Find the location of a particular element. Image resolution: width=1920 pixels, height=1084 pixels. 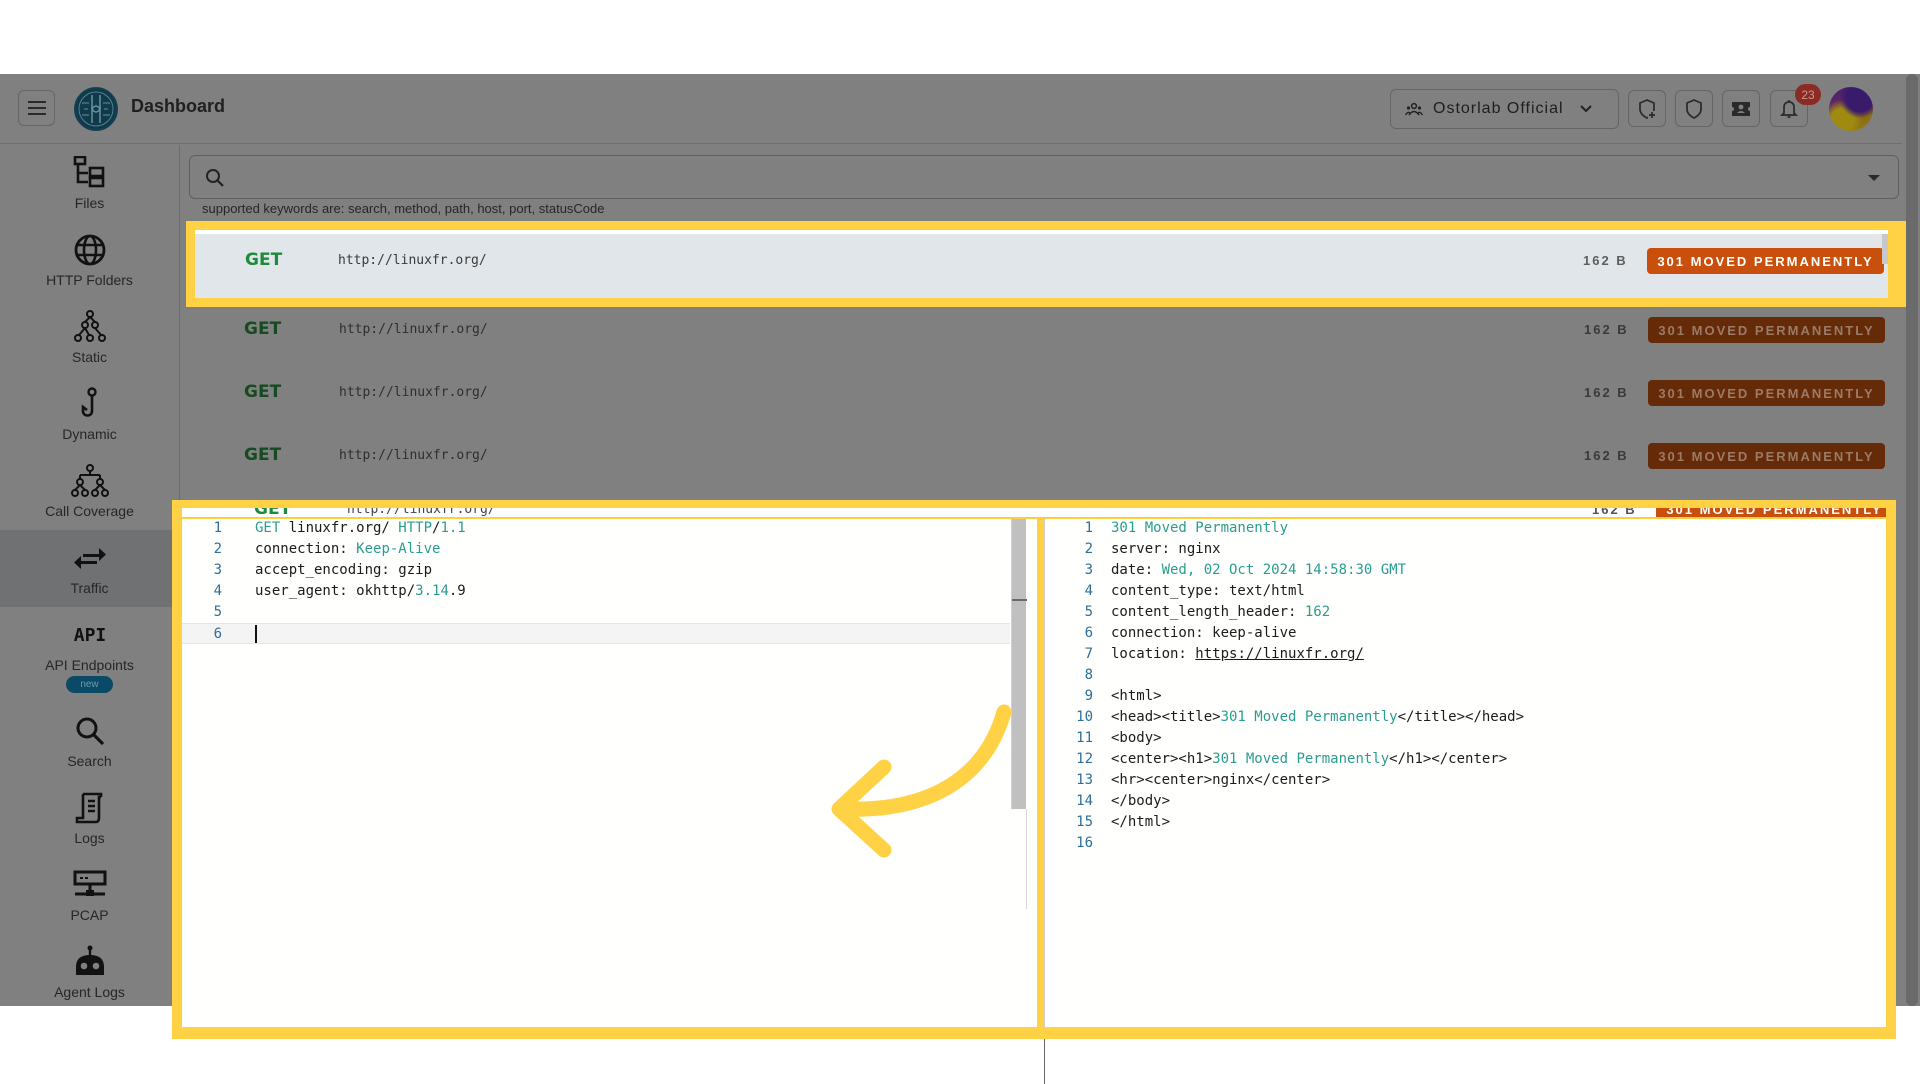

code-text: accept_encoding: gzip is located at coordinates (343, 570).